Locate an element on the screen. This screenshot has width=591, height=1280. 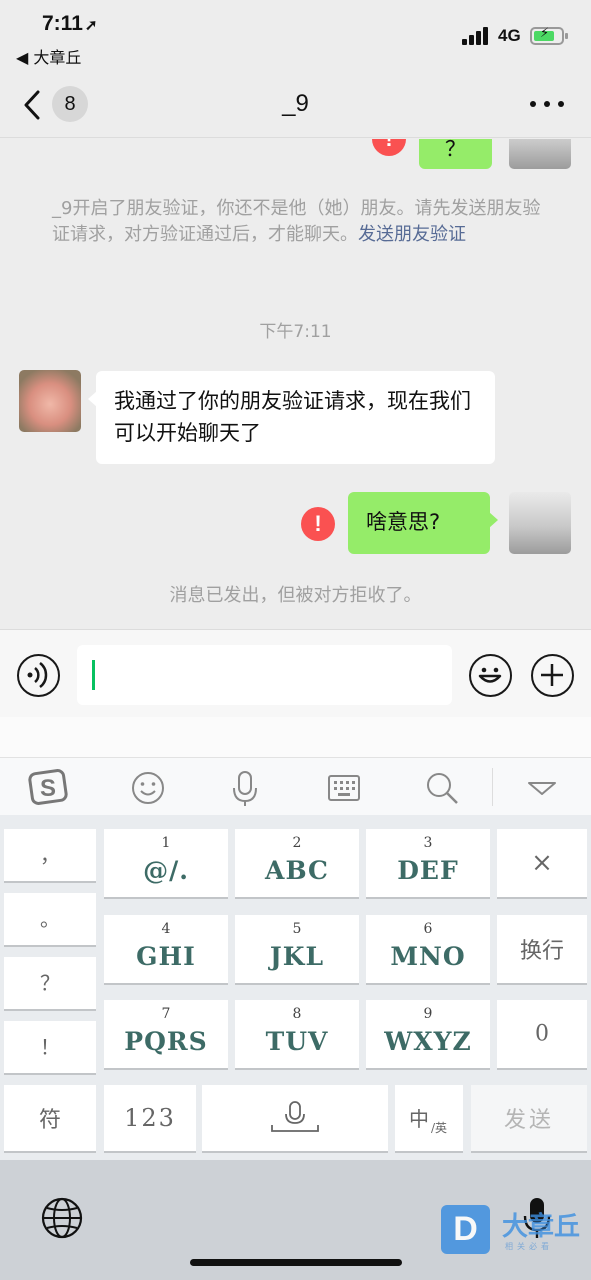
space-key is located at coordinates (295, 1118).